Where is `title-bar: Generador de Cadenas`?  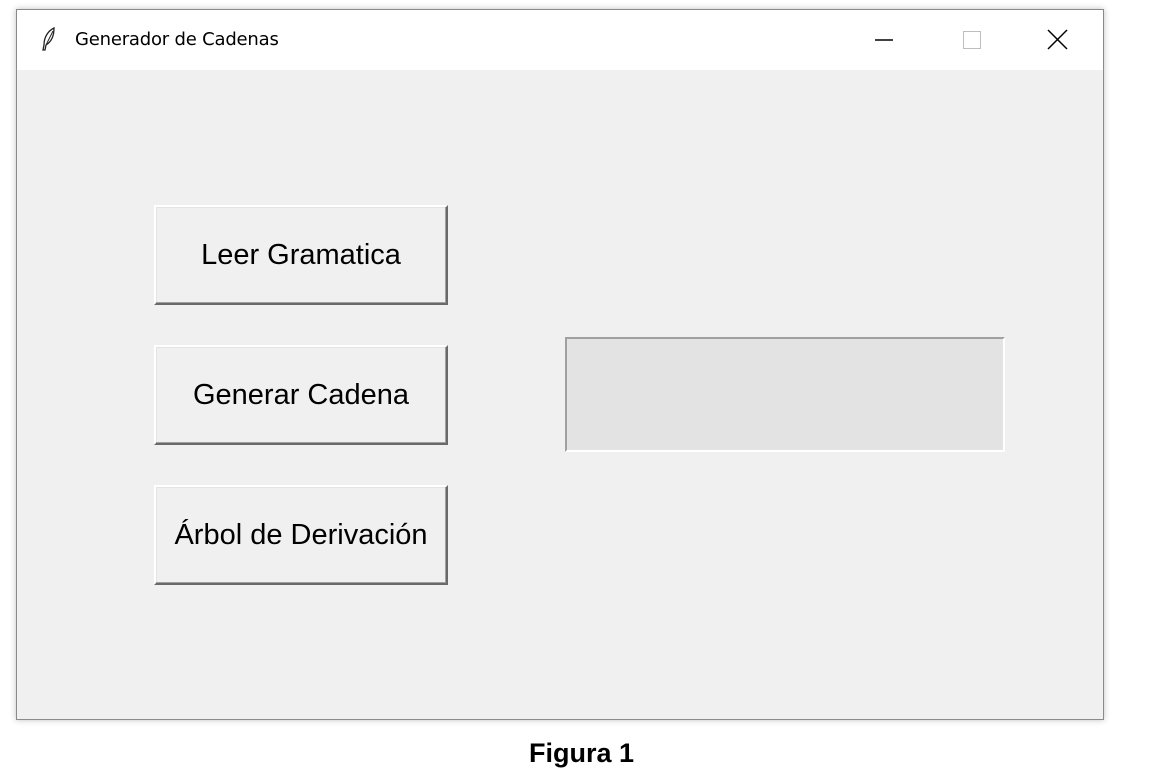
title-bar: Generador de Cadenas is located at coordinates (560, 40).